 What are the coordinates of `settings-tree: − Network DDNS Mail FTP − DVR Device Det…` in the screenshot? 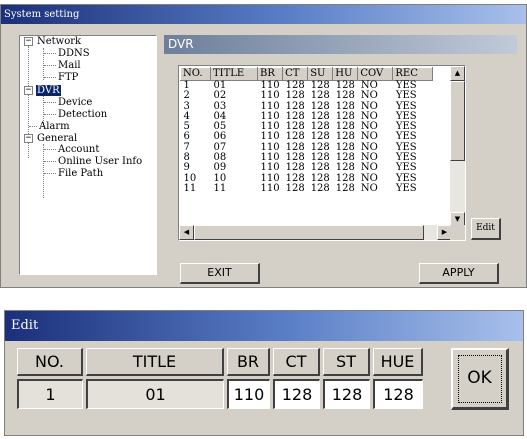 It's located at (88, 155).